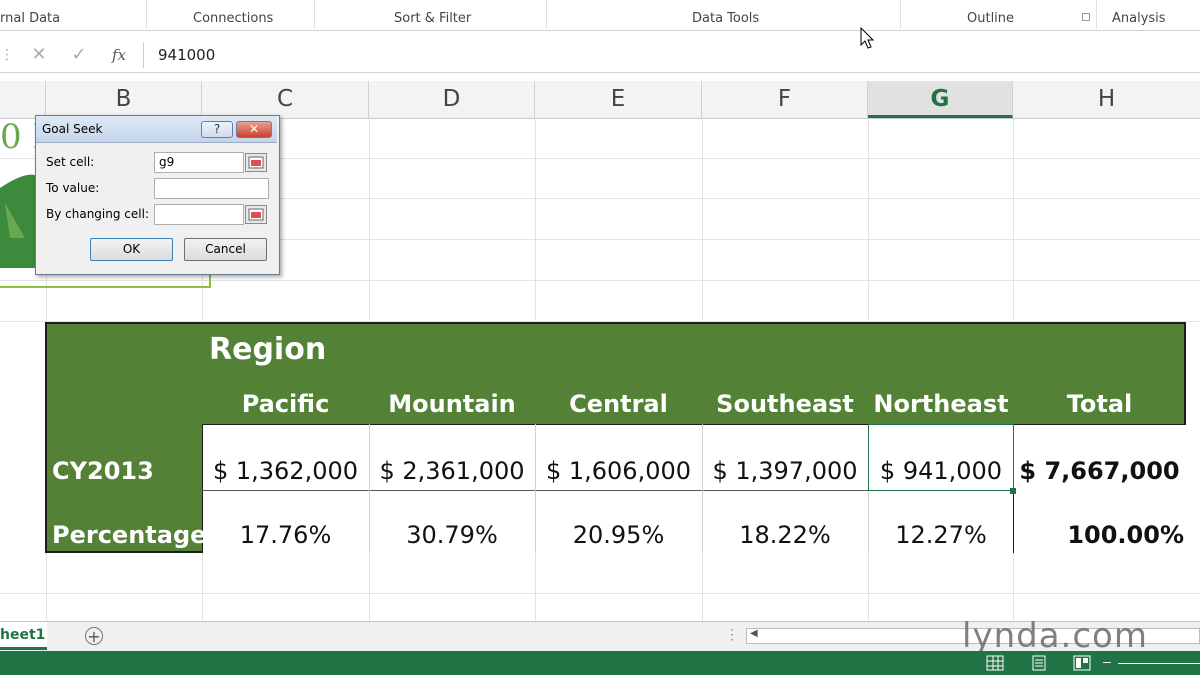 The width and height of the screenshot is (1200, 675). Describe the element at coordinates (254, 129) in the screenshot. I see `close-button: ✕` at that location.